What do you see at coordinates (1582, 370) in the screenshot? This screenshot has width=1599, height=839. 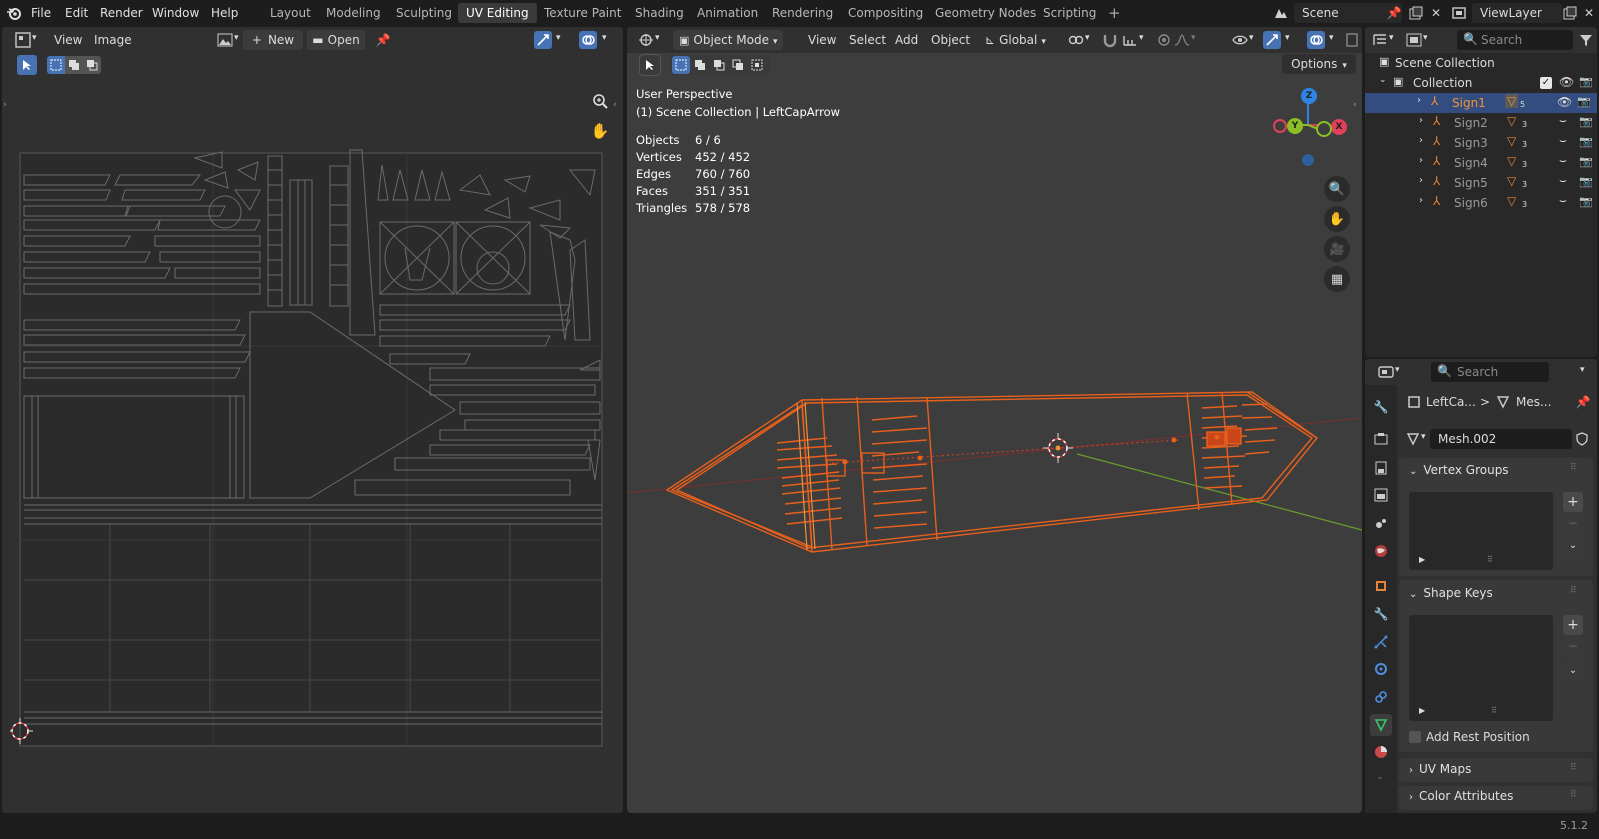 I see `properties-options-dropdown-icon: ▾` at bounding box center [1582, 370].